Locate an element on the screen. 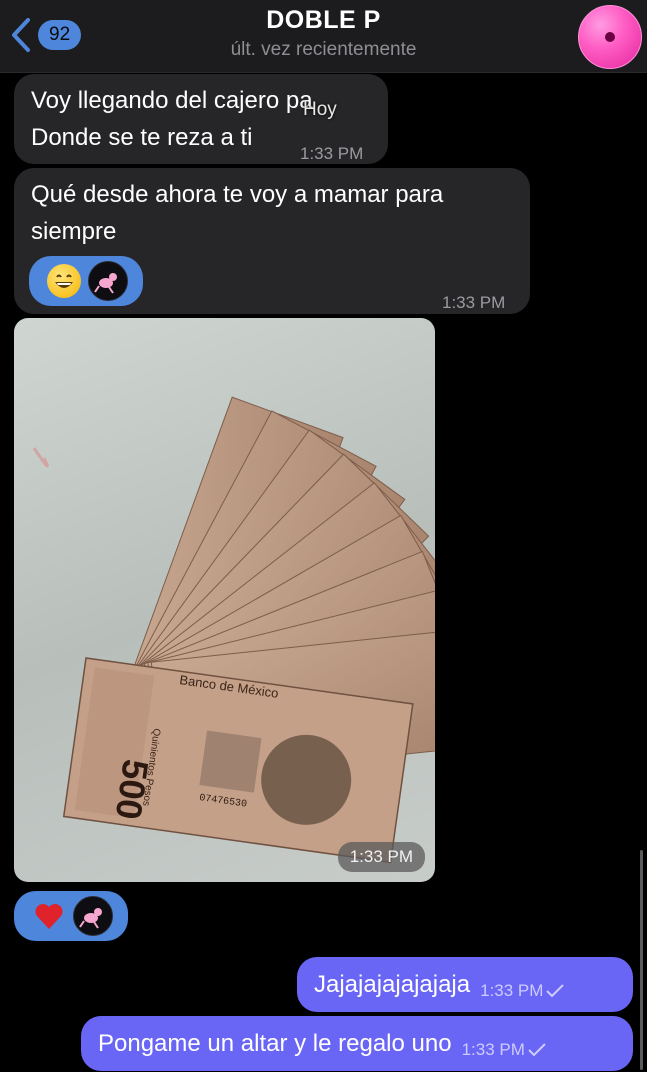 This screenshot has height=1072, width=647. message-bubble-outgoing: Pongame un altar y le regalo uno 1:33 PM is located at coordinates (357, 1043).